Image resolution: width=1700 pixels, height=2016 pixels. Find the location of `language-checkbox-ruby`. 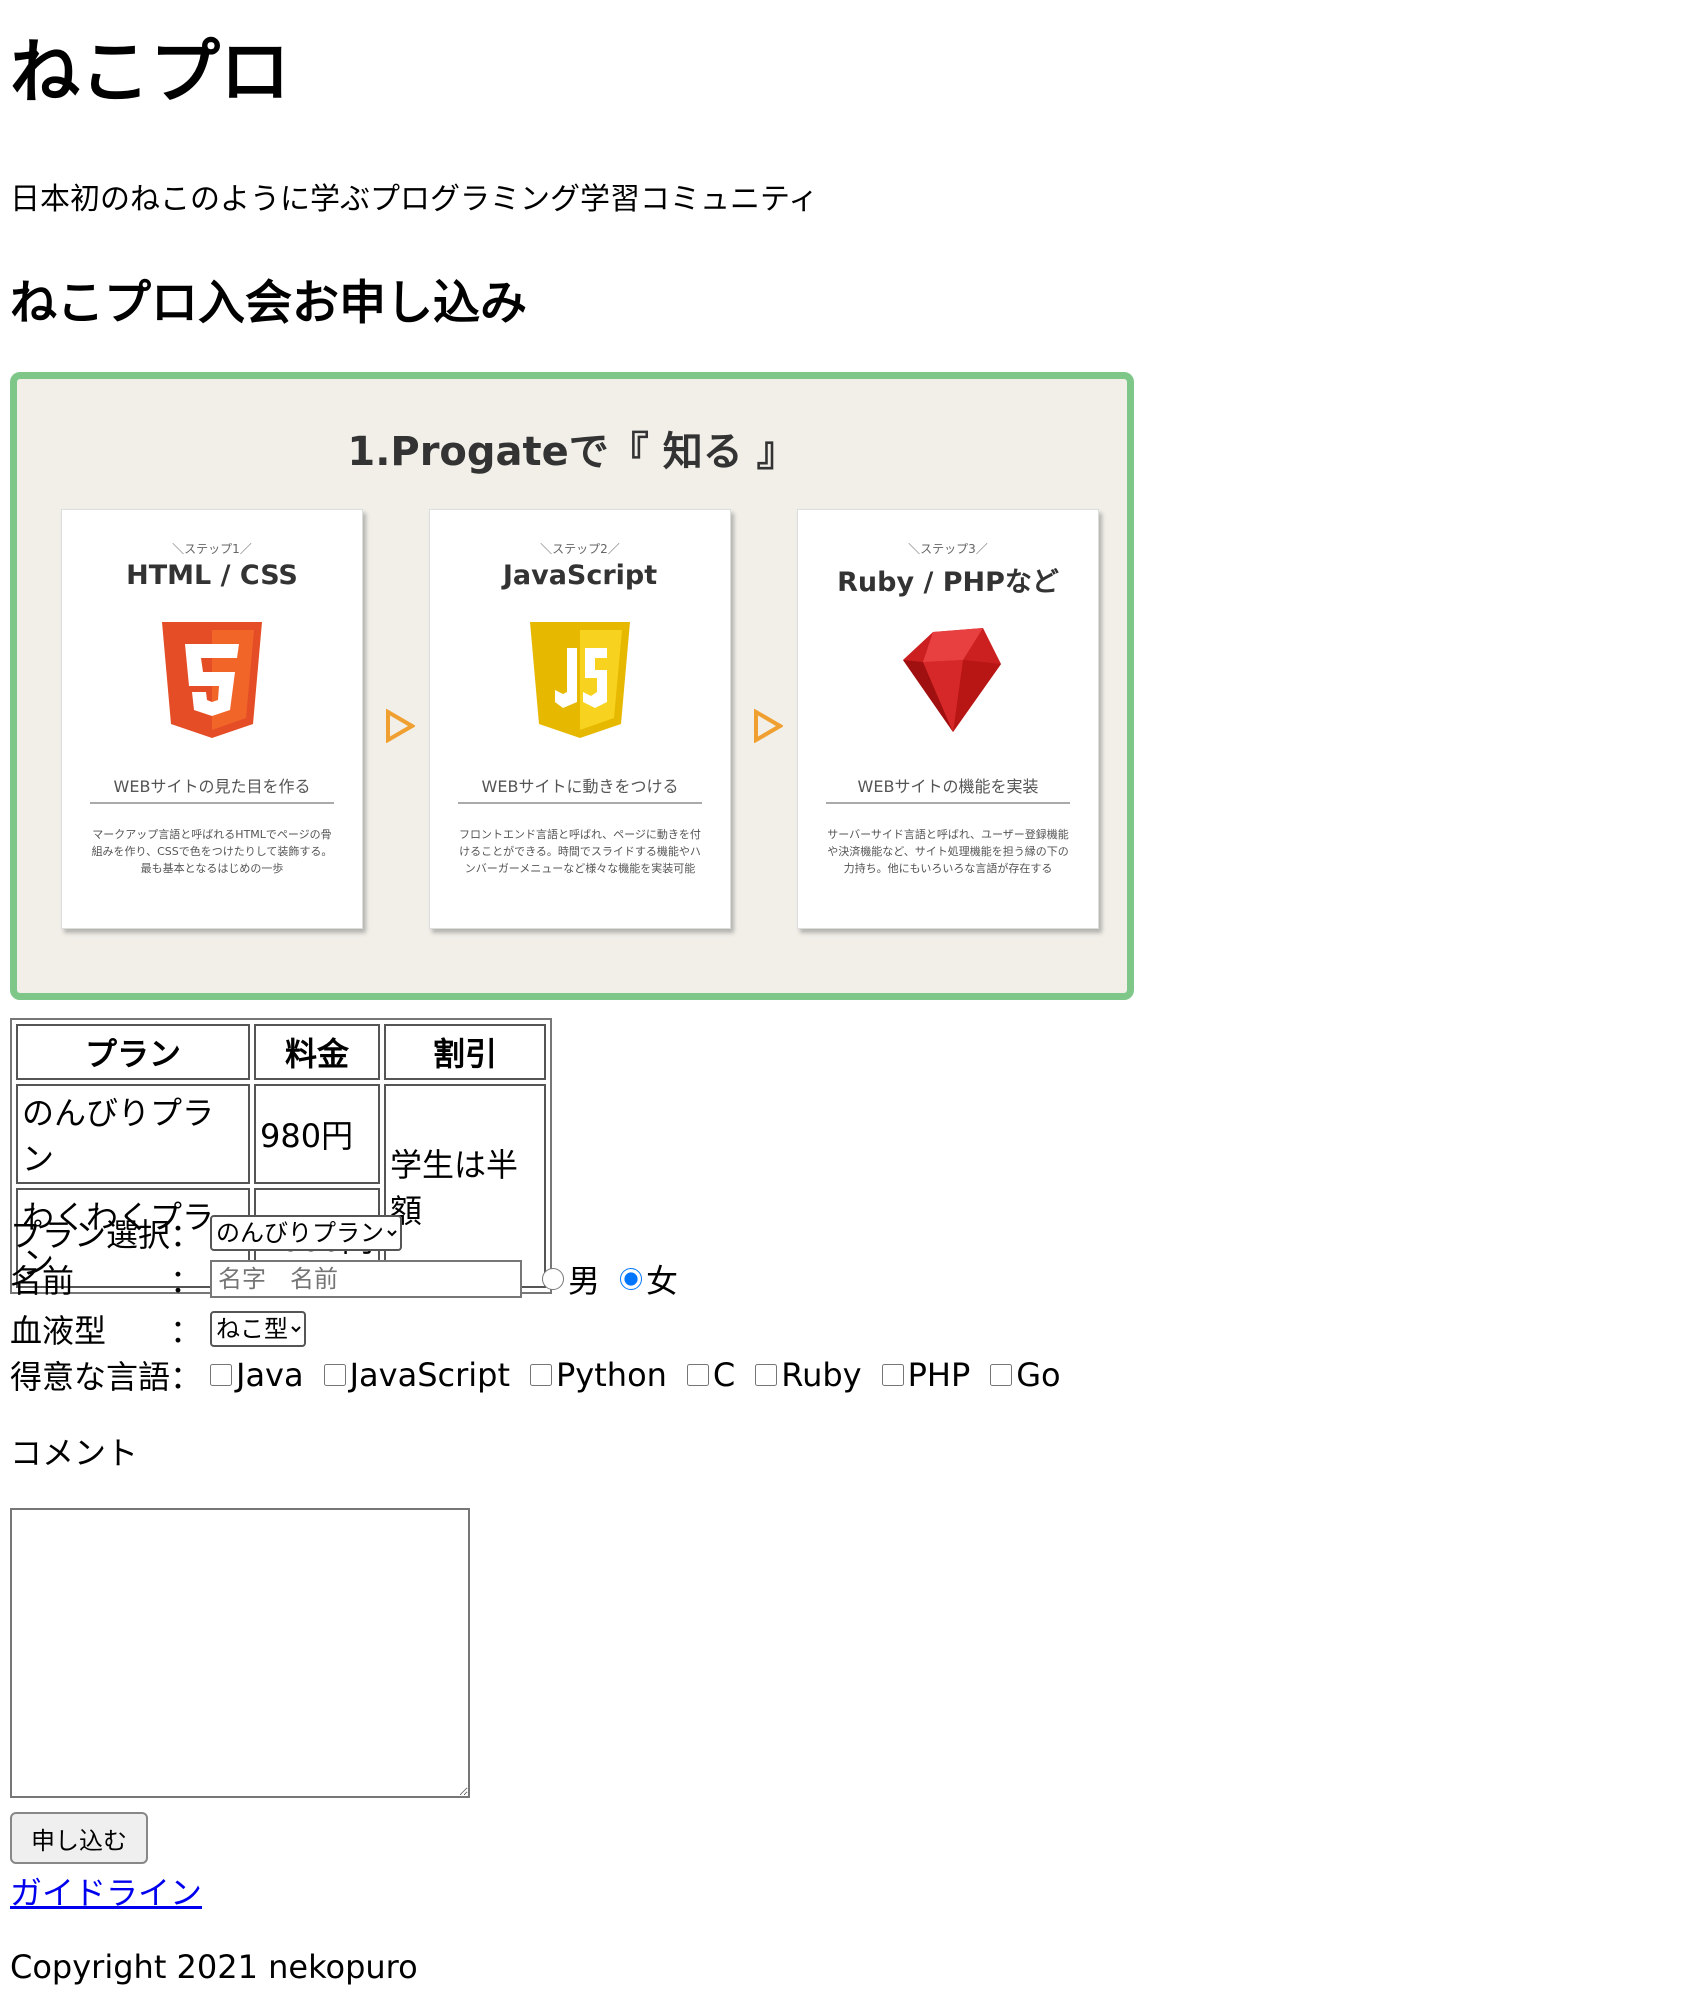

language-checkbox-ruby is located at coordinates (766, 1375).